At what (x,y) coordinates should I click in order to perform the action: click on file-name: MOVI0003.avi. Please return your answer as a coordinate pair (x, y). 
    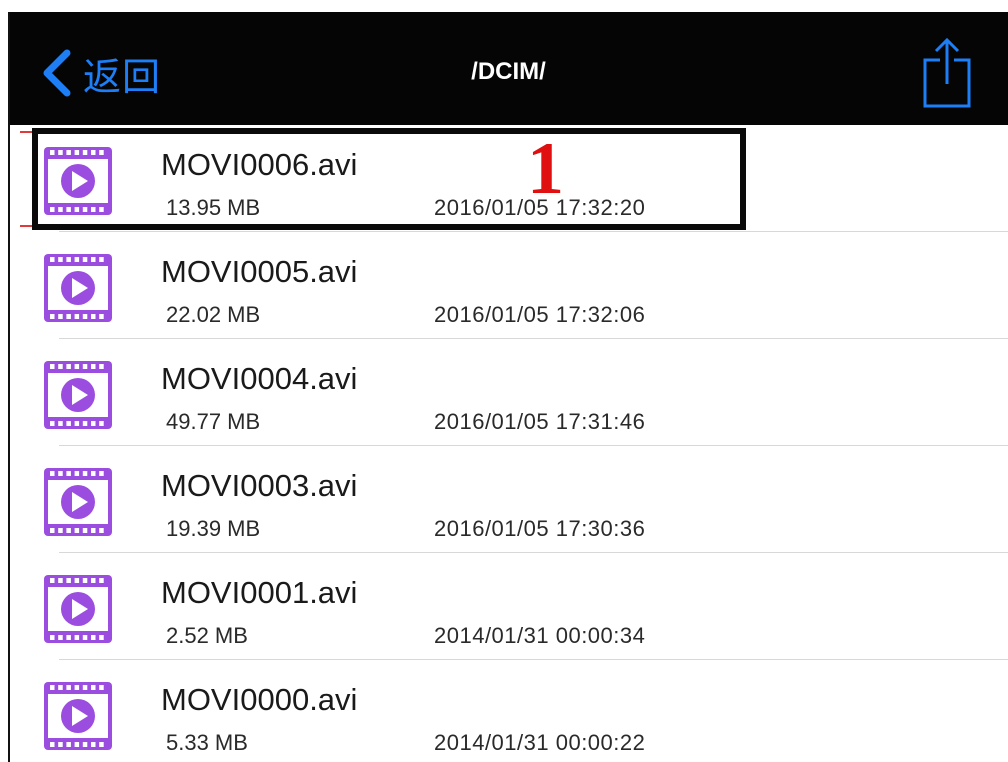
    Looking at the image, I should click on (259, 485).